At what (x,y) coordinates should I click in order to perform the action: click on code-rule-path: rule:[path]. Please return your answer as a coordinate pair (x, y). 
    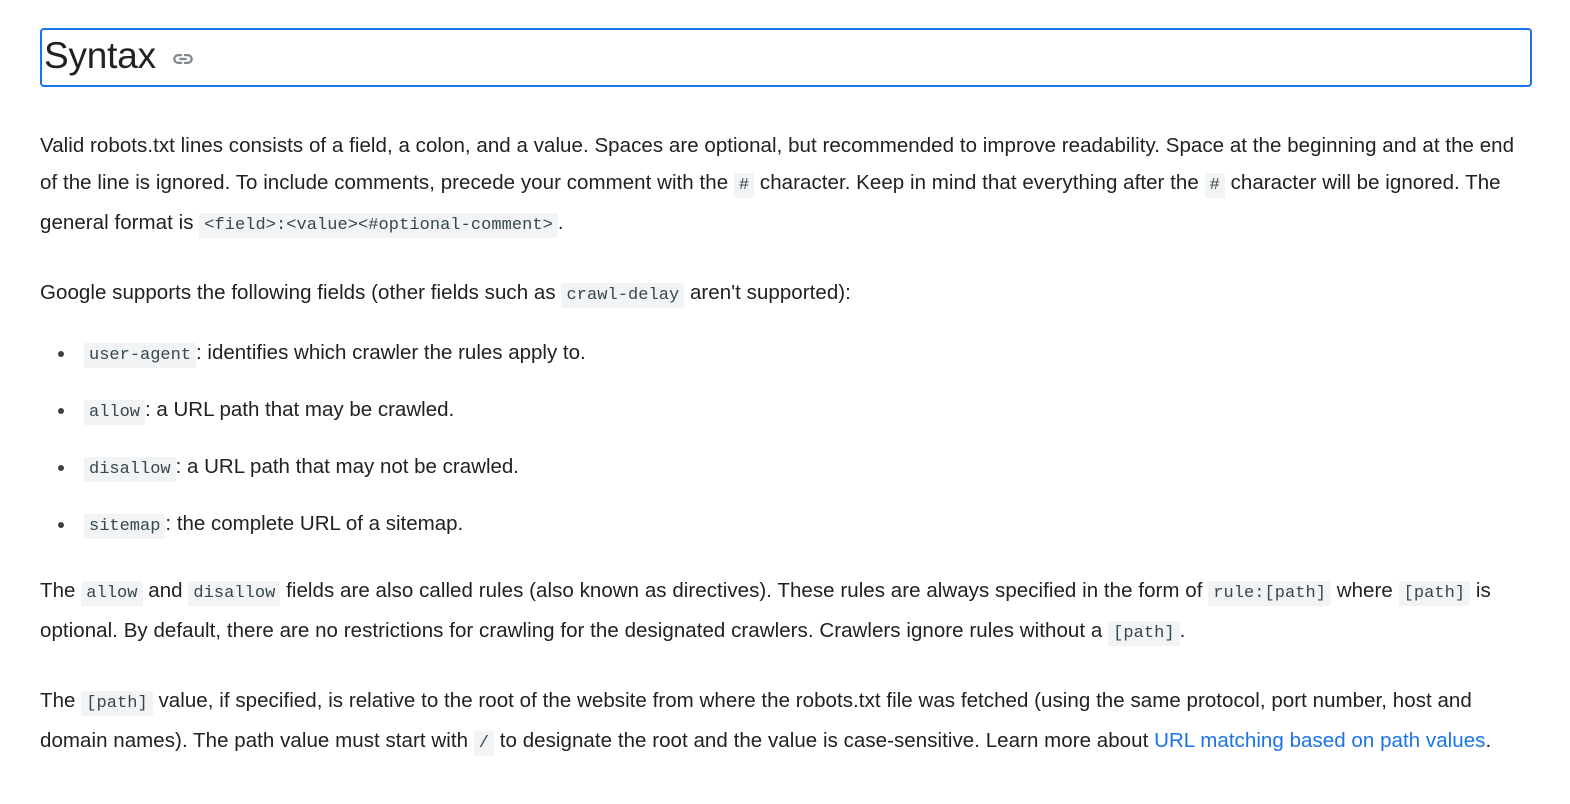
    Looking at the image, I should click on (1269, 593).